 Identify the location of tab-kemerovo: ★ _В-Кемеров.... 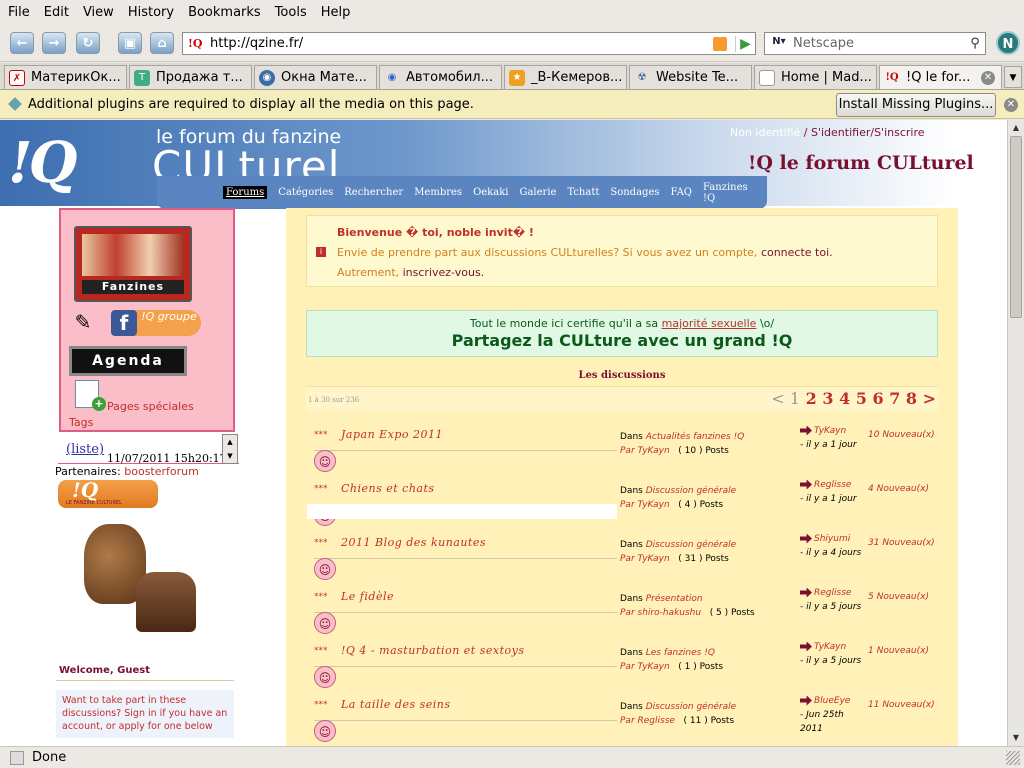
(565, 77).